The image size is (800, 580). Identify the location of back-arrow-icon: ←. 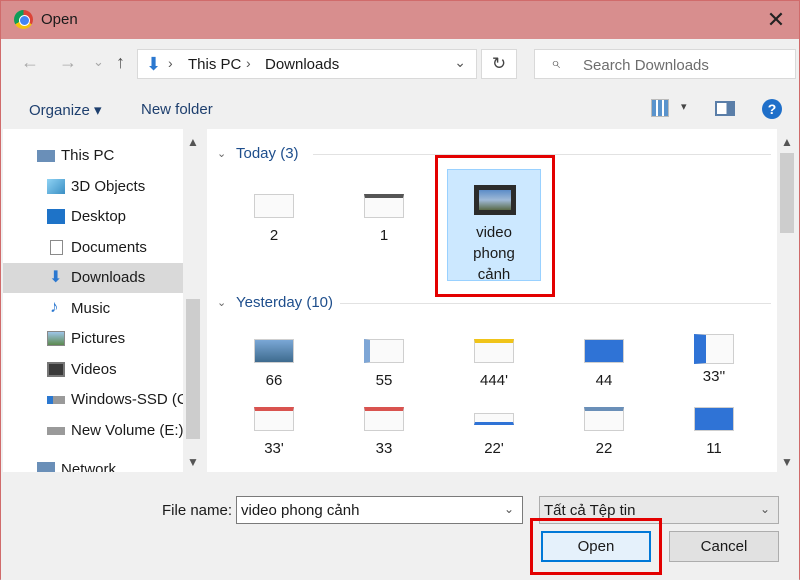
(30, 62).